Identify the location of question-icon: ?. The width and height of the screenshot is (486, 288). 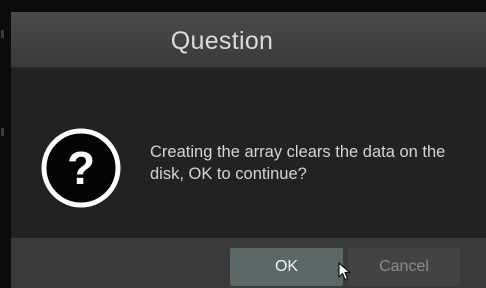
(81, 168).